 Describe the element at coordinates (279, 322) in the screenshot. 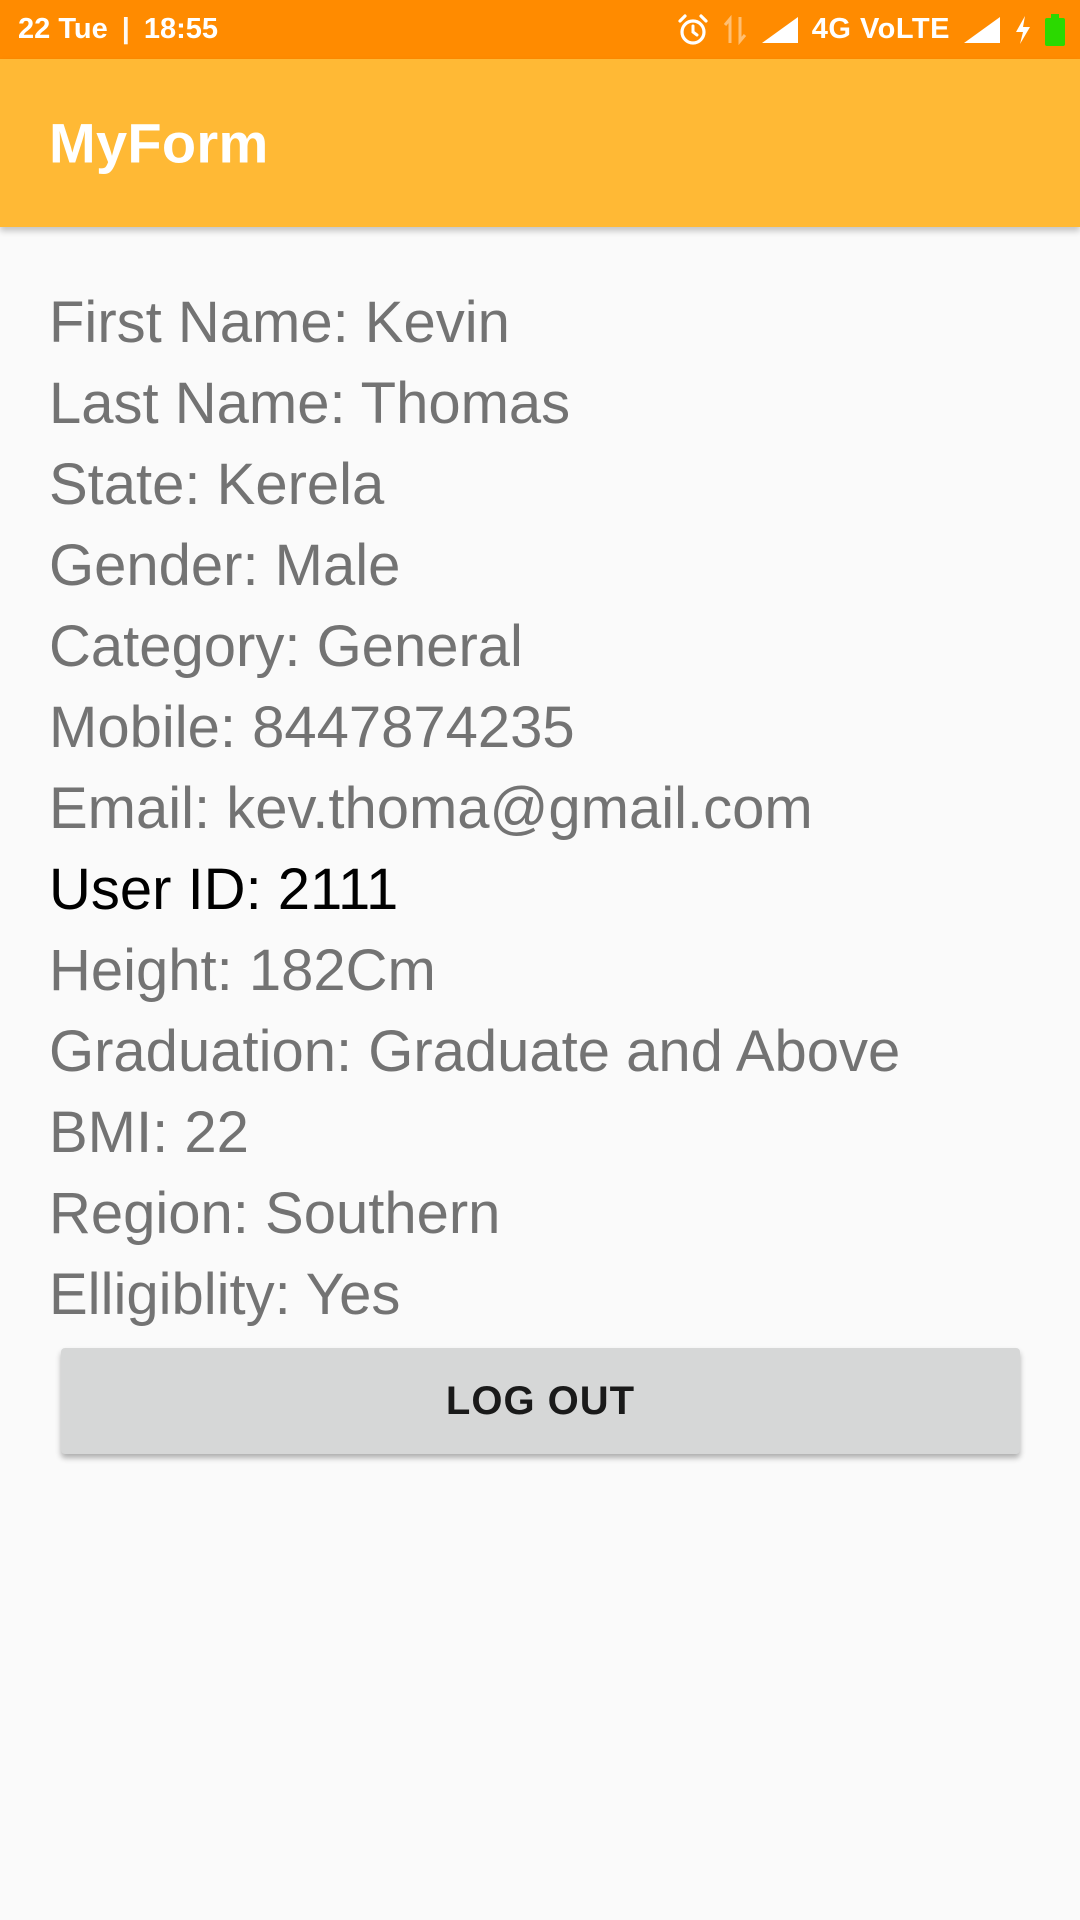

I see `first-name-text: First Name: Kevin` at that location.